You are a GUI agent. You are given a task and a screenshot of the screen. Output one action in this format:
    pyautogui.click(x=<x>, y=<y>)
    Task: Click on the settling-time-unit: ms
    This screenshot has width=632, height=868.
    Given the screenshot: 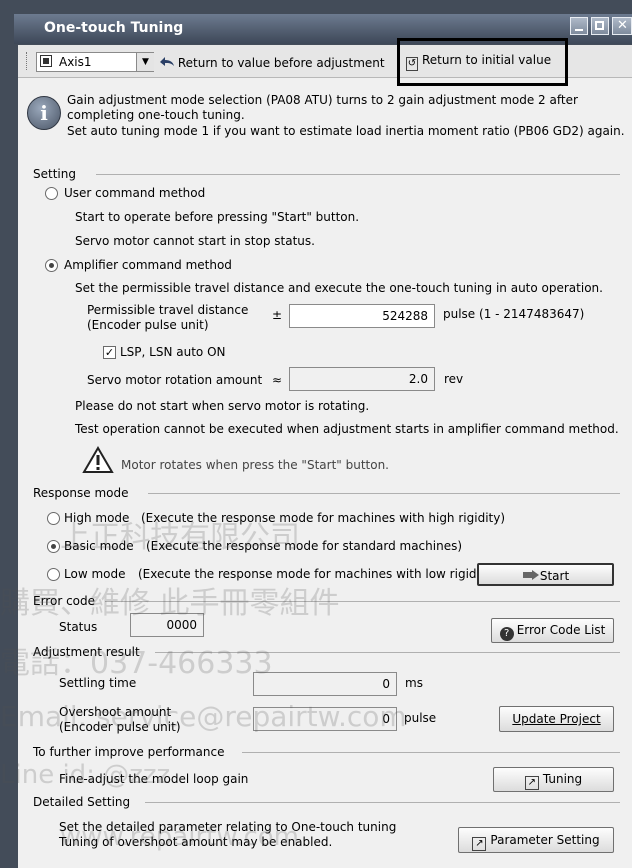 What is the action you would take?
    pyautogui.click(x=414, y=683)
    